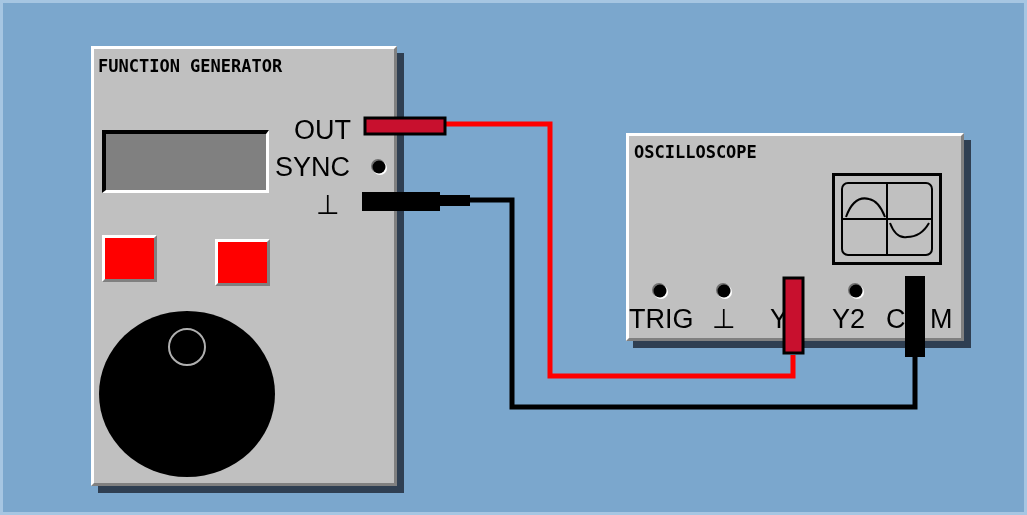  Describe the element at coordinates (941, 319) in the screenshot. I see `jack-label: M` at that location.